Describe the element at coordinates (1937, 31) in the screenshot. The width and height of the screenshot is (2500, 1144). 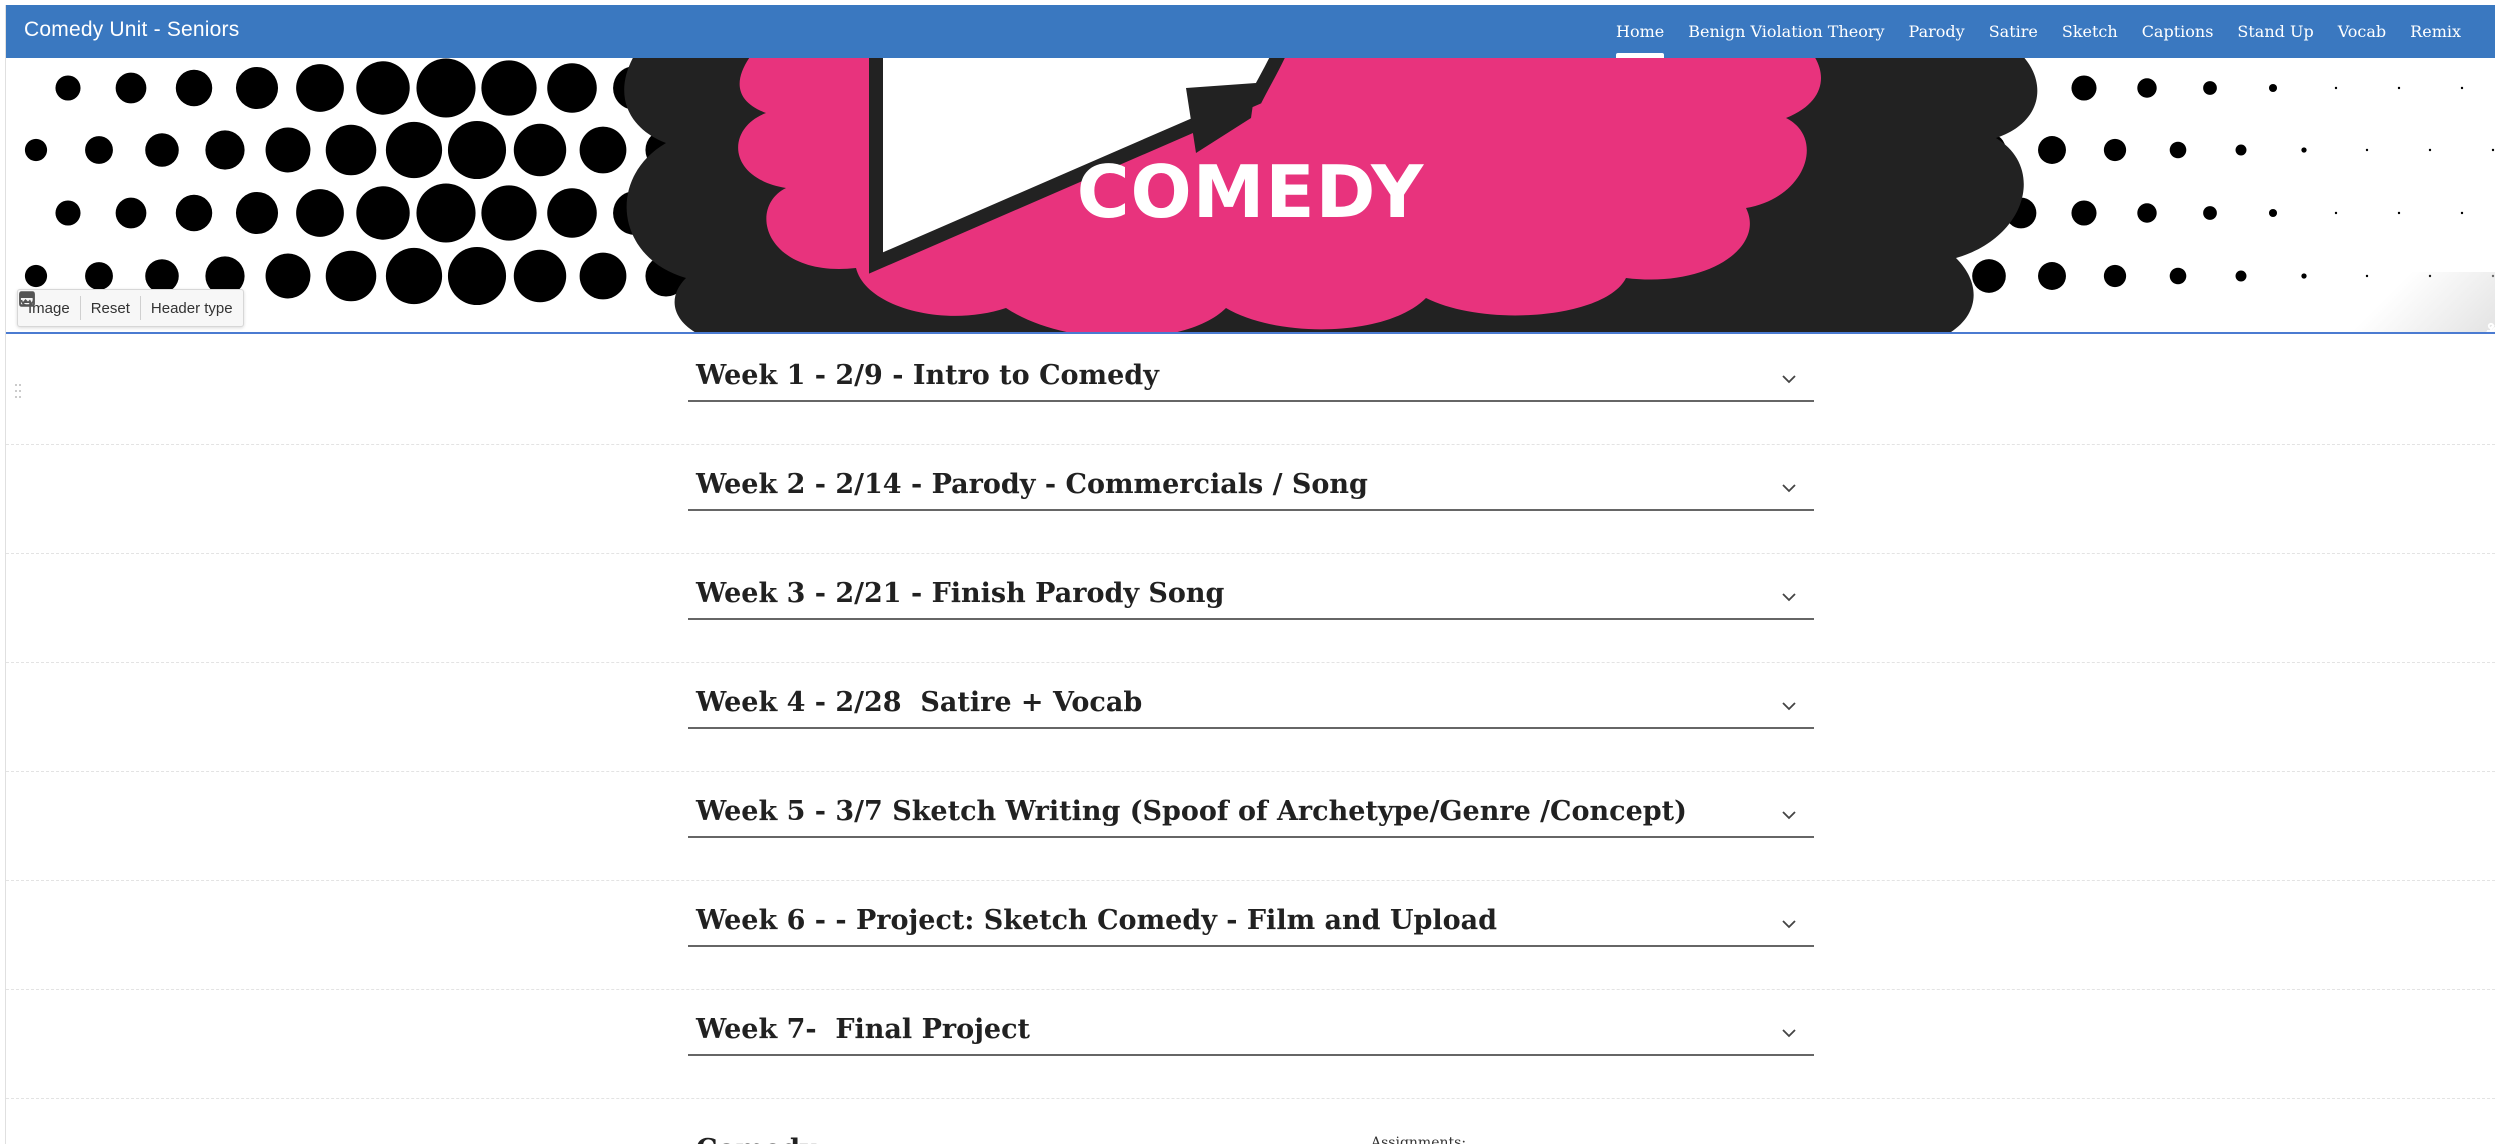
I see `nav-item-parody: Parody` at that location.